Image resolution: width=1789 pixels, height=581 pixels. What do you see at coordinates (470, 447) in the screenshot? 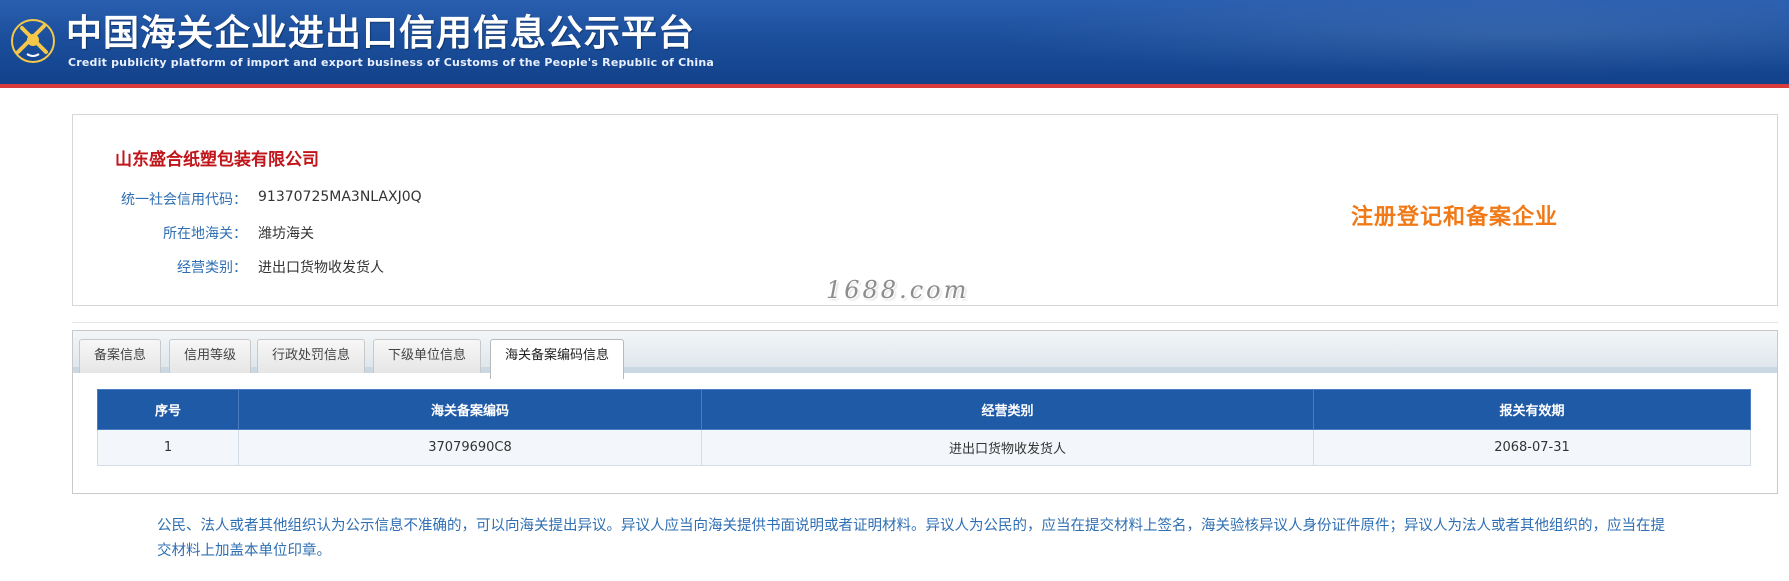
I see `cell-customs-code: 37079690C8` at bounding box center [470, 447].